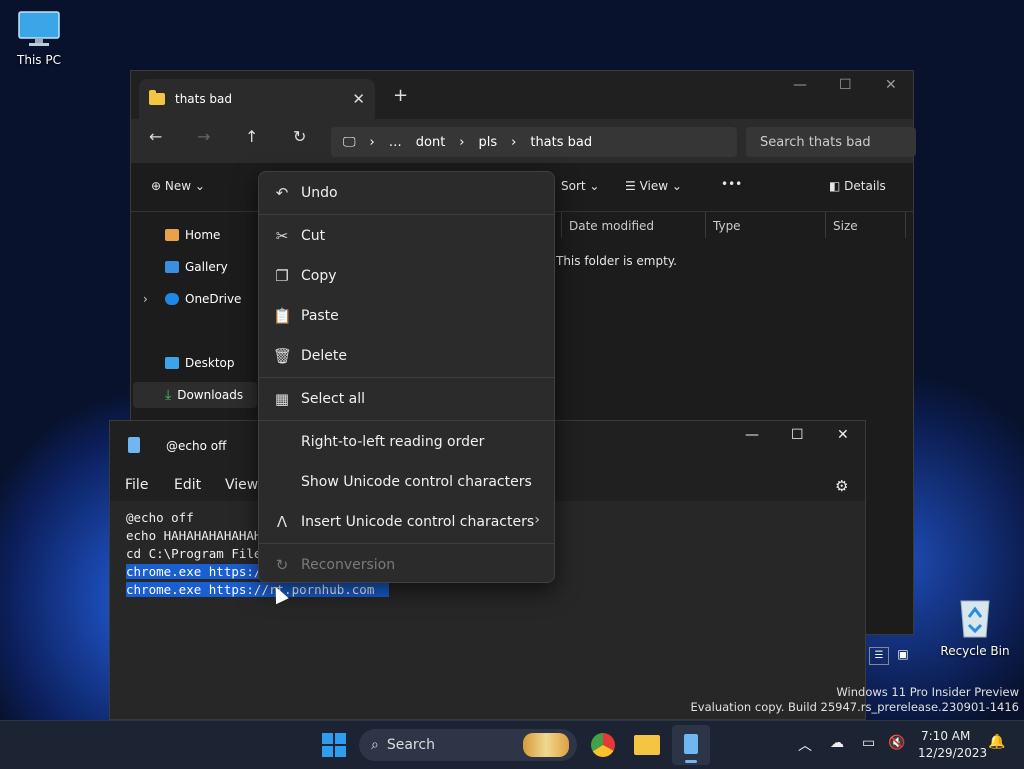 The image size is (1024, 769). I want to click on explorer-search-input: Search thats bad, so click(831, 142).